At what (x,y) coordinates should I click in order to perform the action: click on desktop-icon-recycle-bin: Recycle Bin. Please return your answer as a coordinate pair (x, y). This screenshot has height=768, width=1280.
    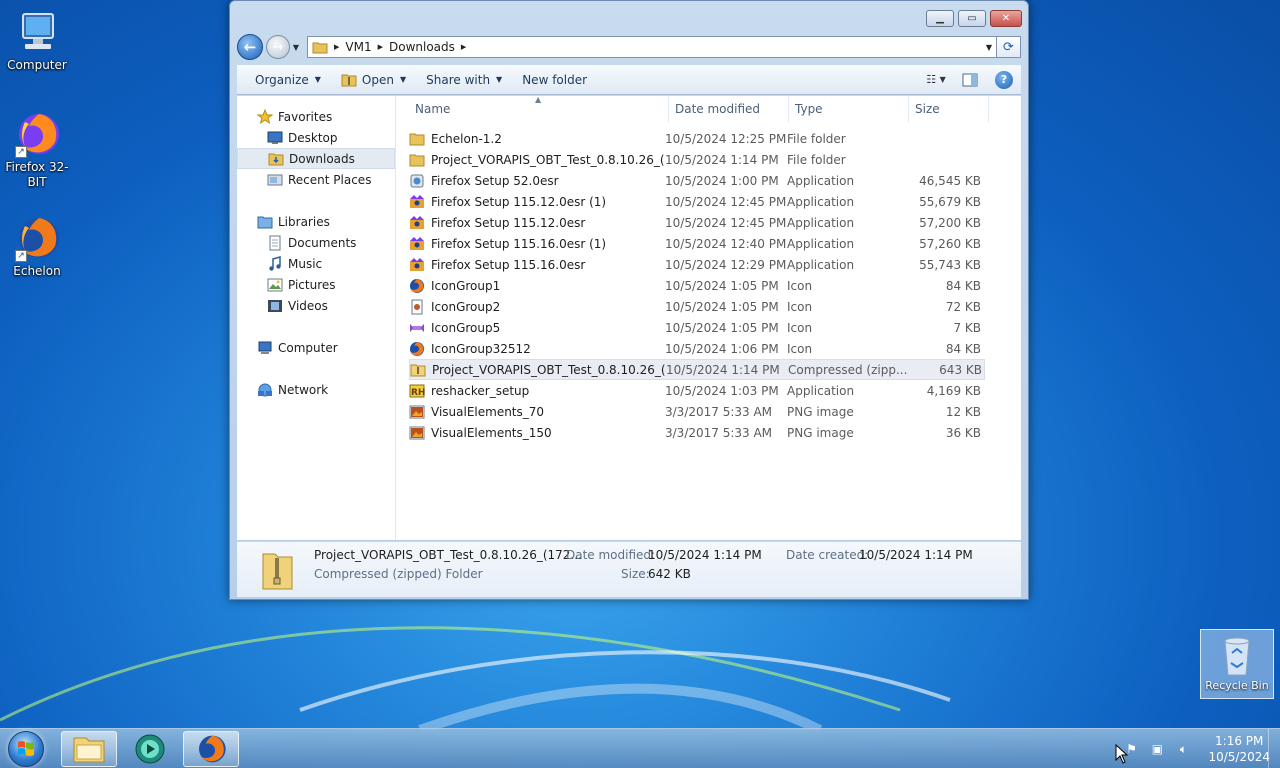
    Looking at the image, I should click on (1237, 664).